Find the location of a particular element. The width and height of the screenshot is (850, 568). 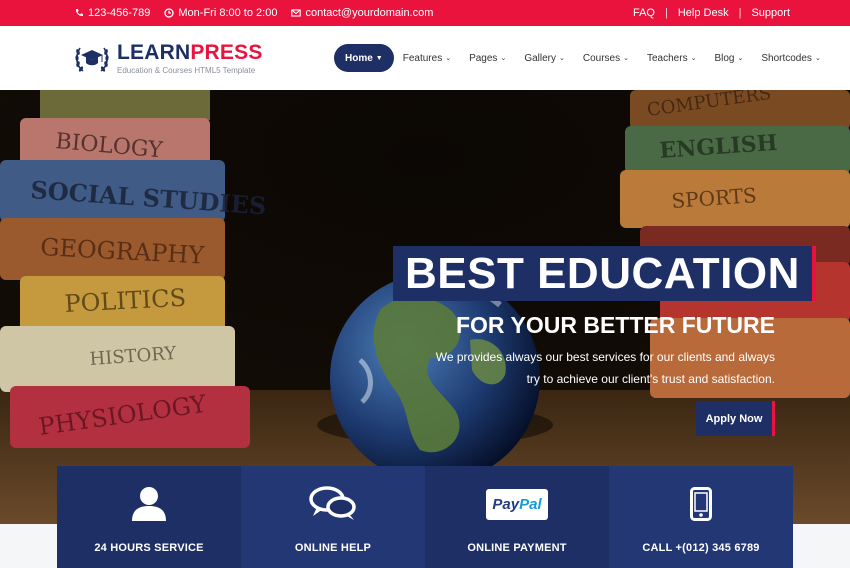

nav-item-courses: Courses ⌄ is located at coordinates (606, 58).